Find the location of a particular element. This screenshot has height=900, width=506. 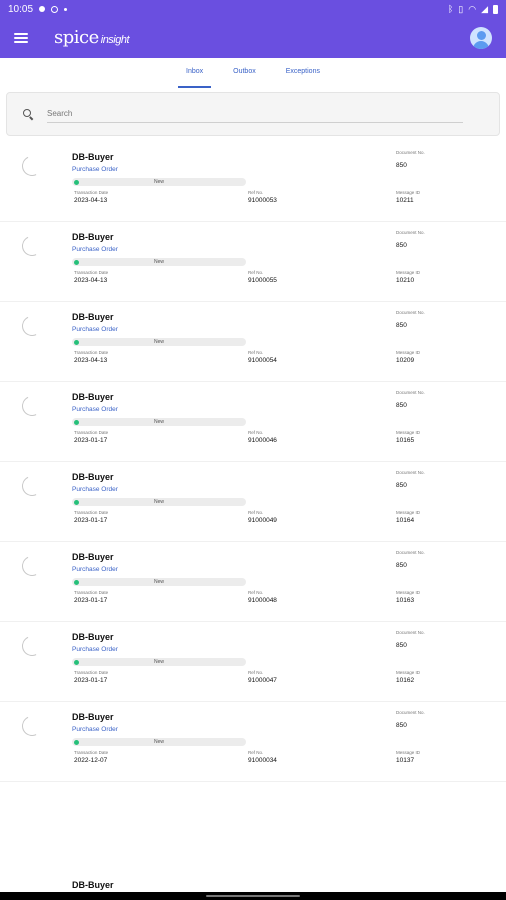

app-bar: spice insight is located at coordinates (253, 38).